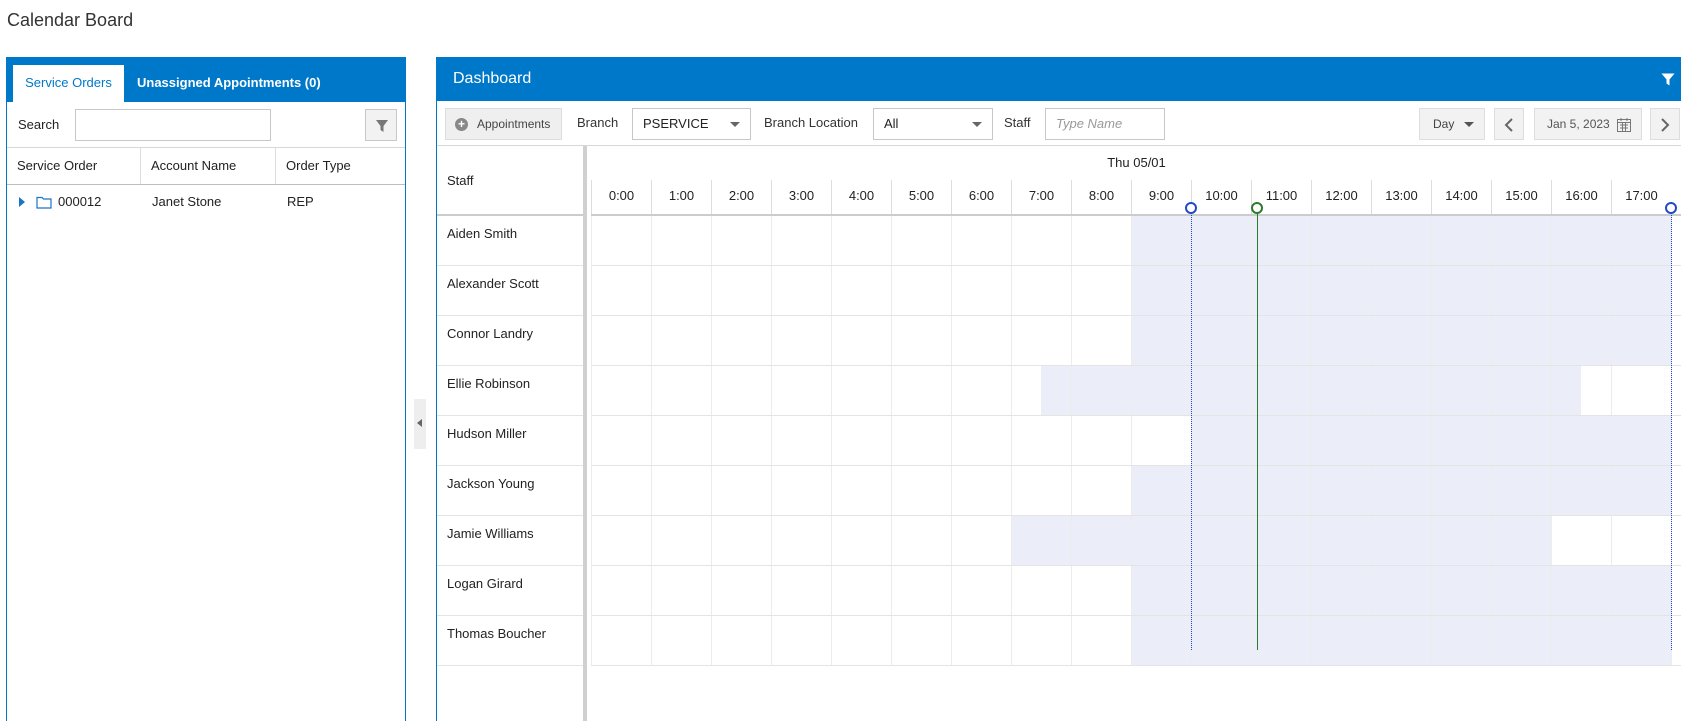 This screenshot has width=1681, height=721. I want to click on staff-row-name: Logan Girard, so click(510, 591).